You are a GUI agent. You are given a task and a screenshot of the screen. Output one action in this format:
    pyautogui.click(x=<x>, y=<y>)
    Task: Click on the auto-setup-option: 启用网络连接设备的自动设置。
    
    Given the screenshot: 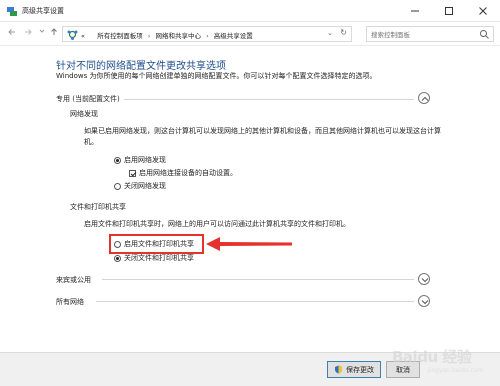 What is the action you would take?
    pyautogui.click(x=183, y=173)
    